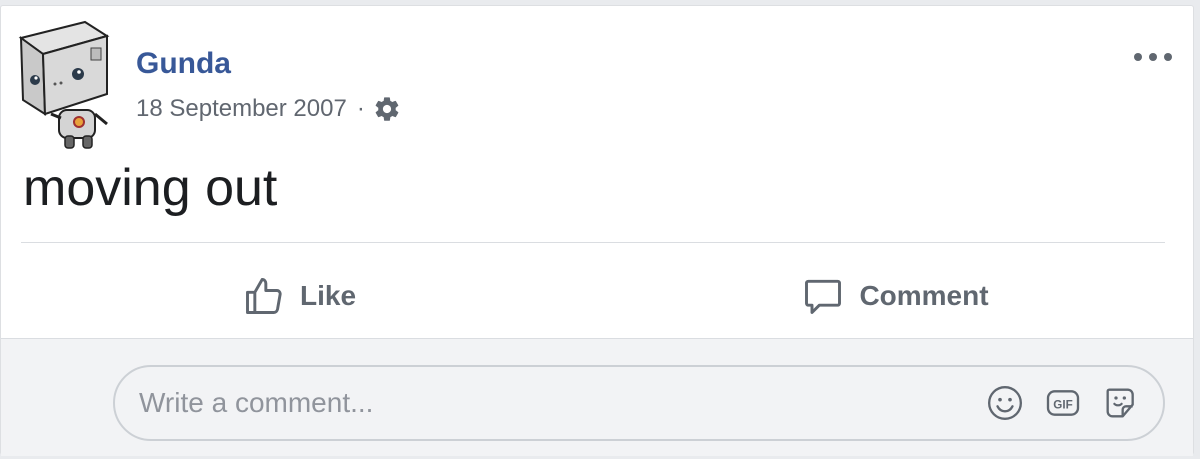  I want to click on gif-icon: GIF, so click(1063, 403).